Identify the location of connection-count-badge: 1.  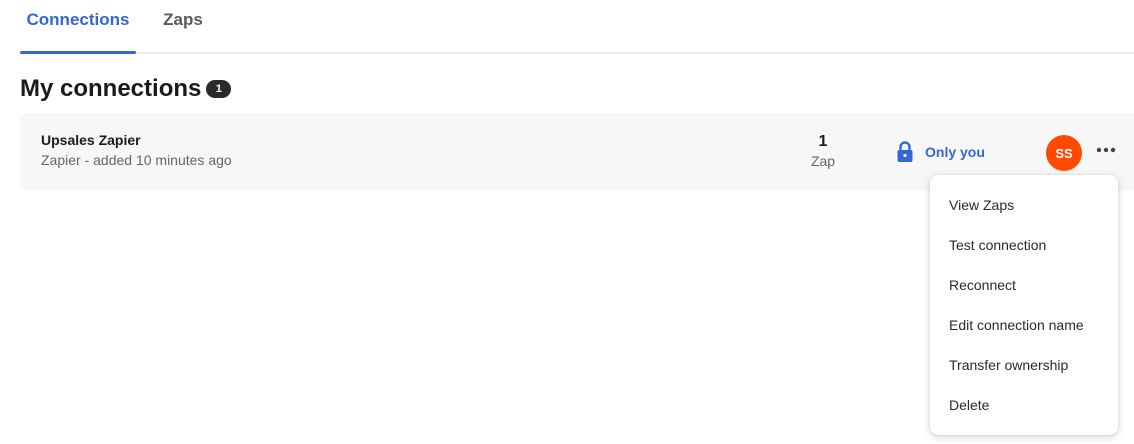
(219, 89).